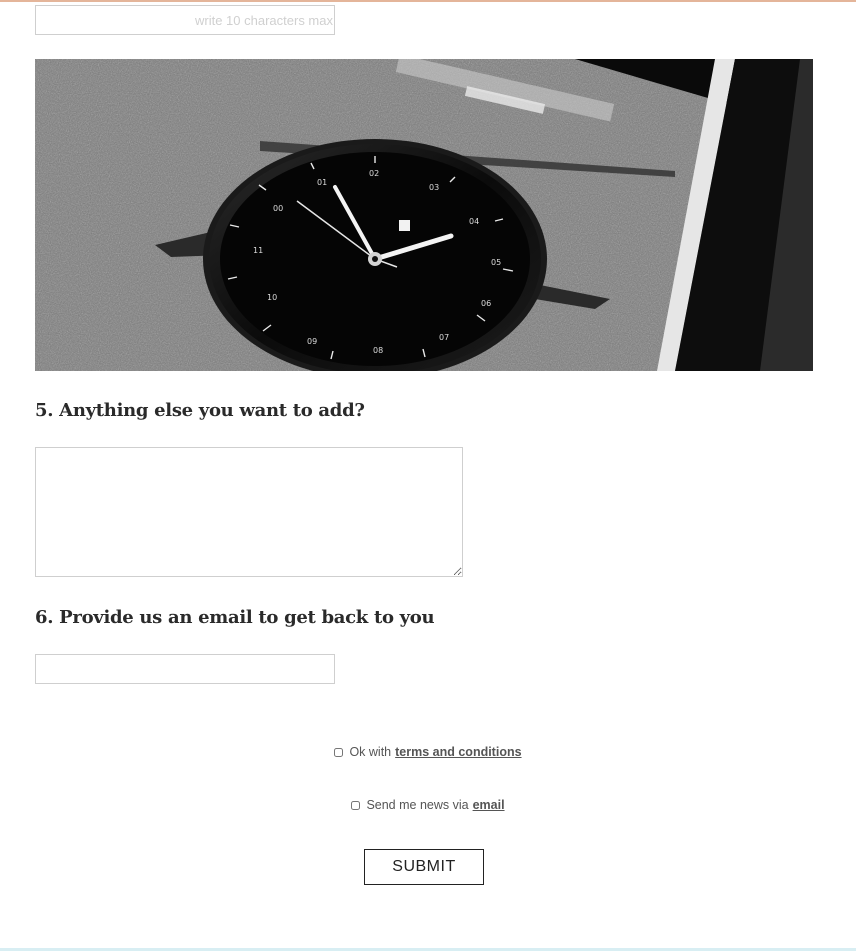 This screenshot has width=856, height=951. I want to click on terms-row: Ok with terms and conditions, so click(428, 752).